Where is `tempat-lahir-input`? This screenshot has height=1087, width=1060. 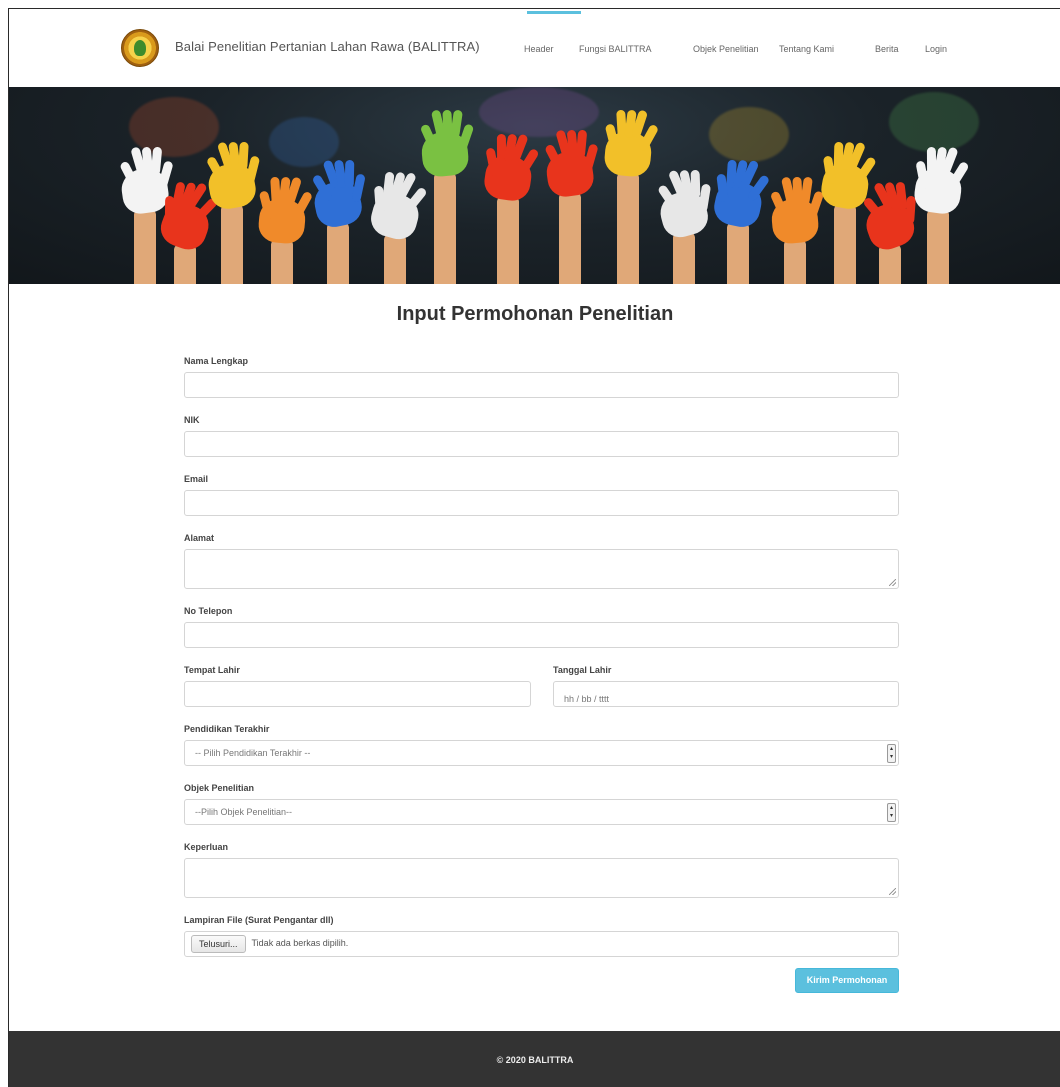 tempat-lahir-input is located at coordinates (357, 694).